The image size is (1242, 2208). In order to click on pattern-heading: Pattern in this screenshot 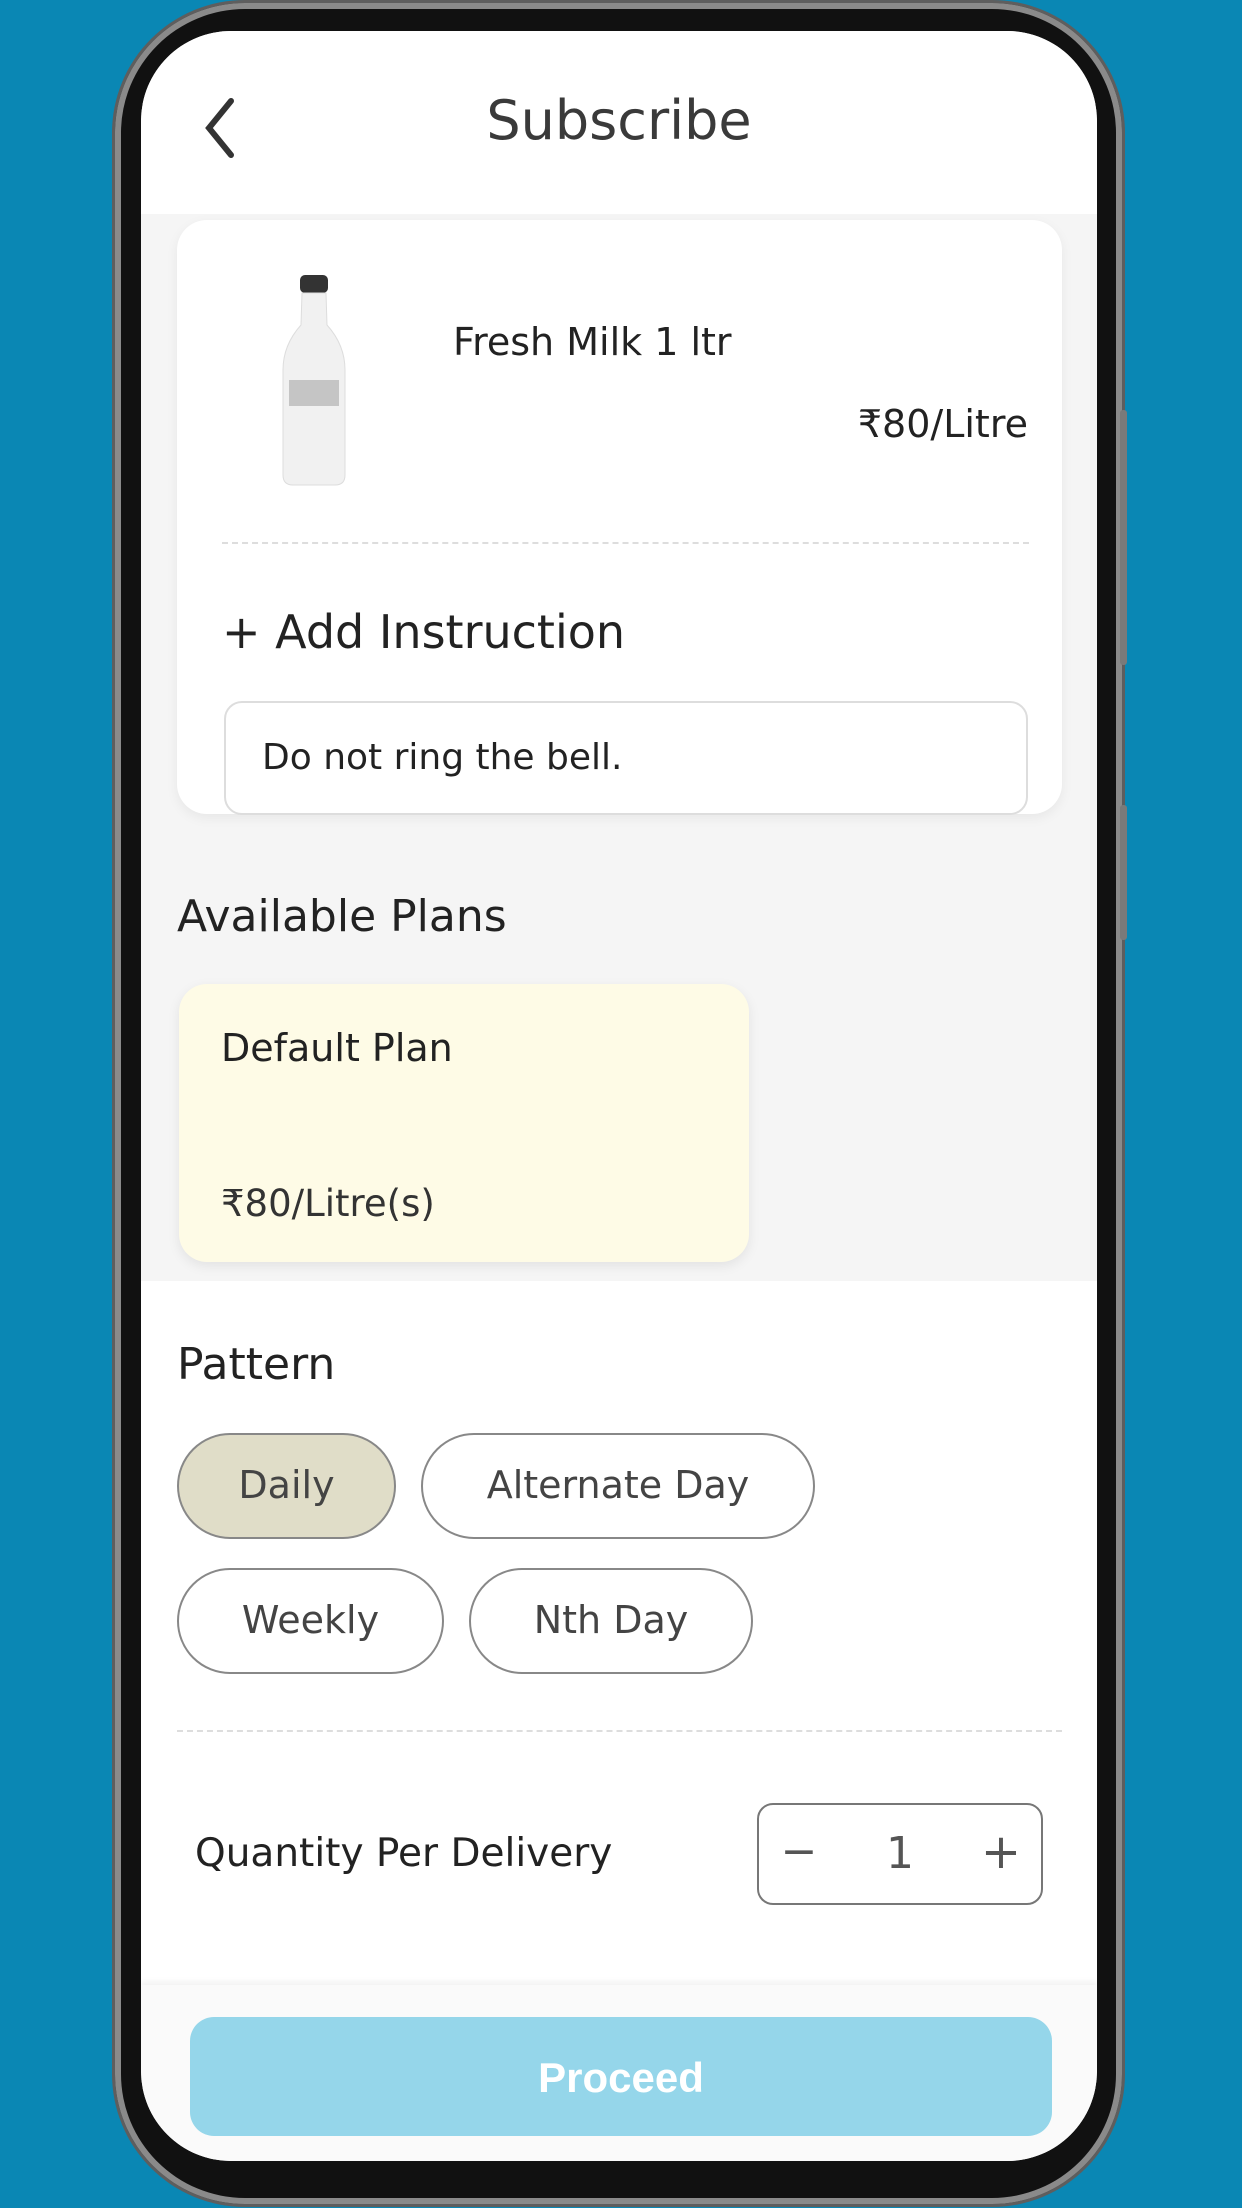, I will do `click(256, 1364)`.